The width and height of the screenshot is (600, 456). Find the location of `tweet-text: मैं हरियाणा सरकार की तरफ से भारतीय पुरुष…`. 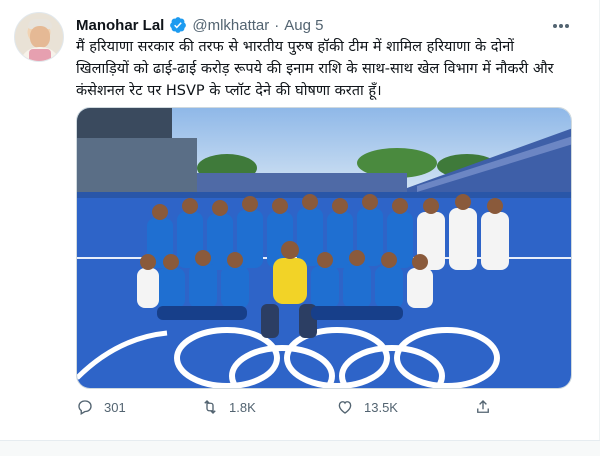

tweet-text: मैं हरियाणा सरकार की तरफ से भारतीय पुरुष… is located at coordinates (315, 69).